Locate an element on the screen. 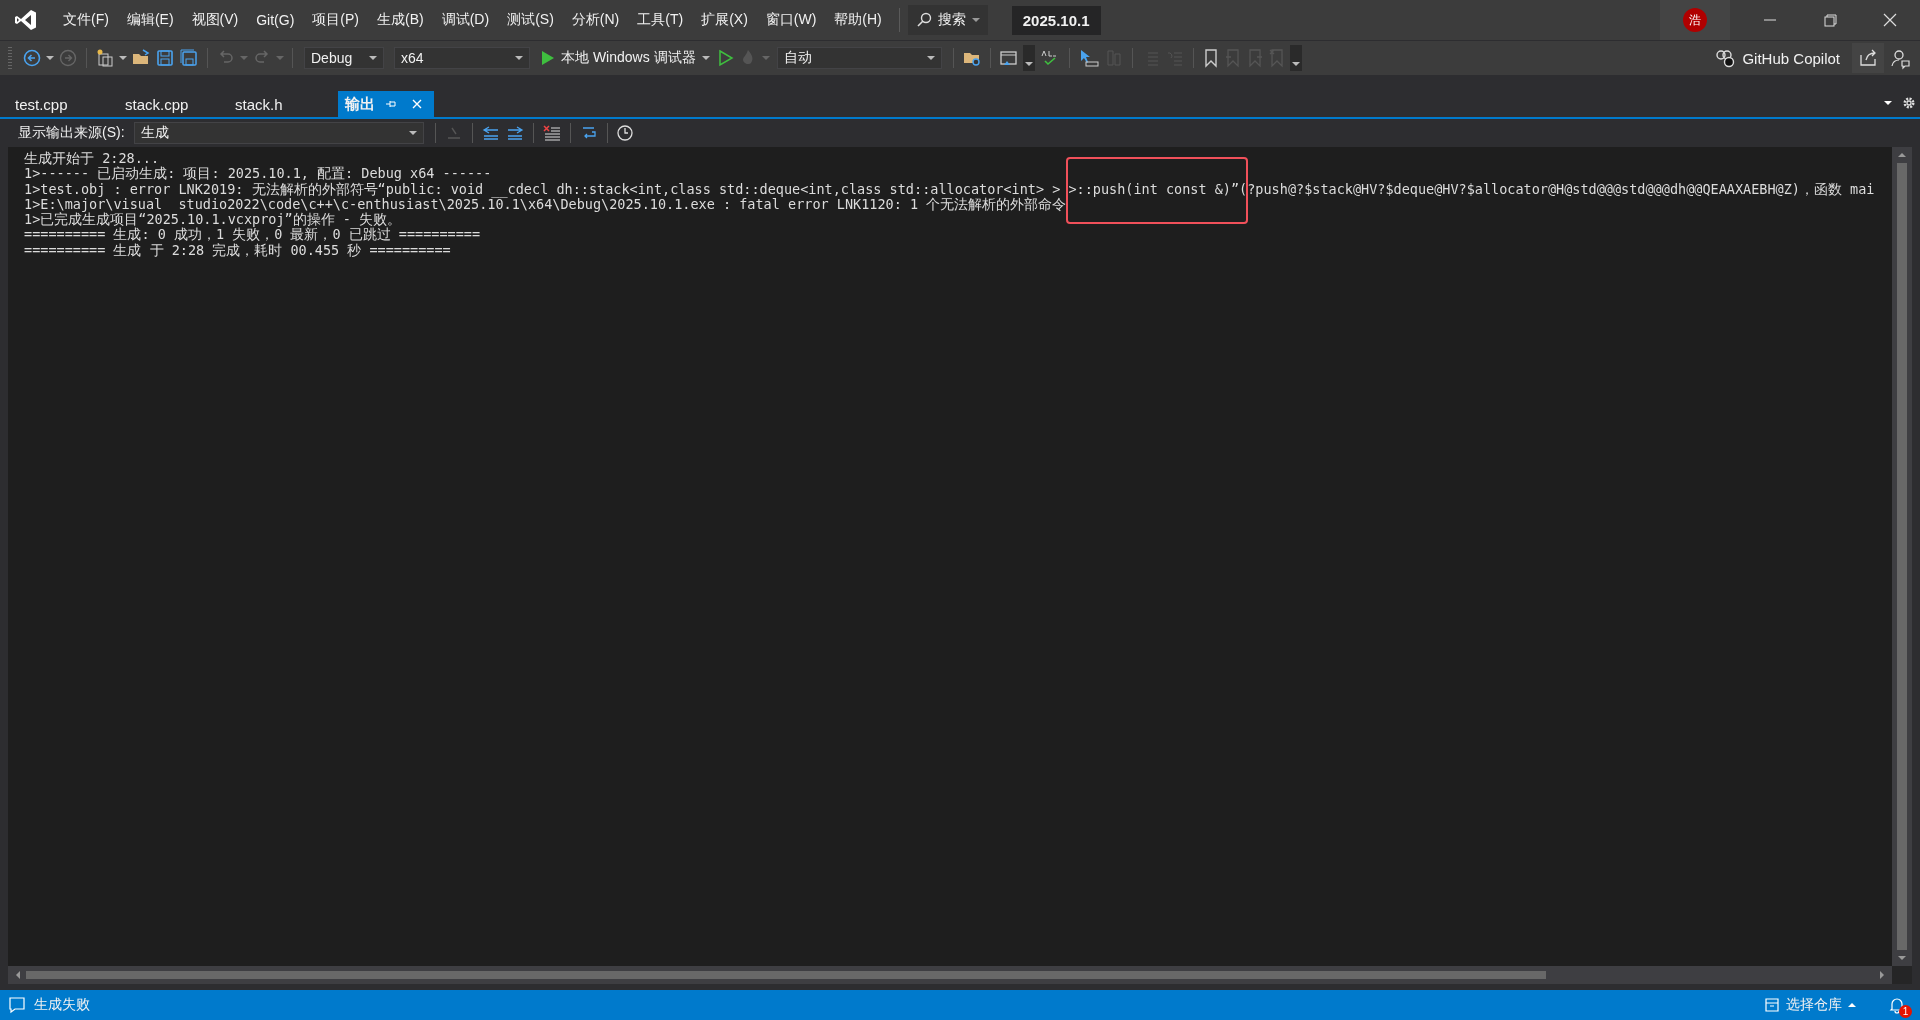 The image size is (1920, 1020). start-debugging-button: 本地 Windows 调试器 is located at coordinates (625, 58).